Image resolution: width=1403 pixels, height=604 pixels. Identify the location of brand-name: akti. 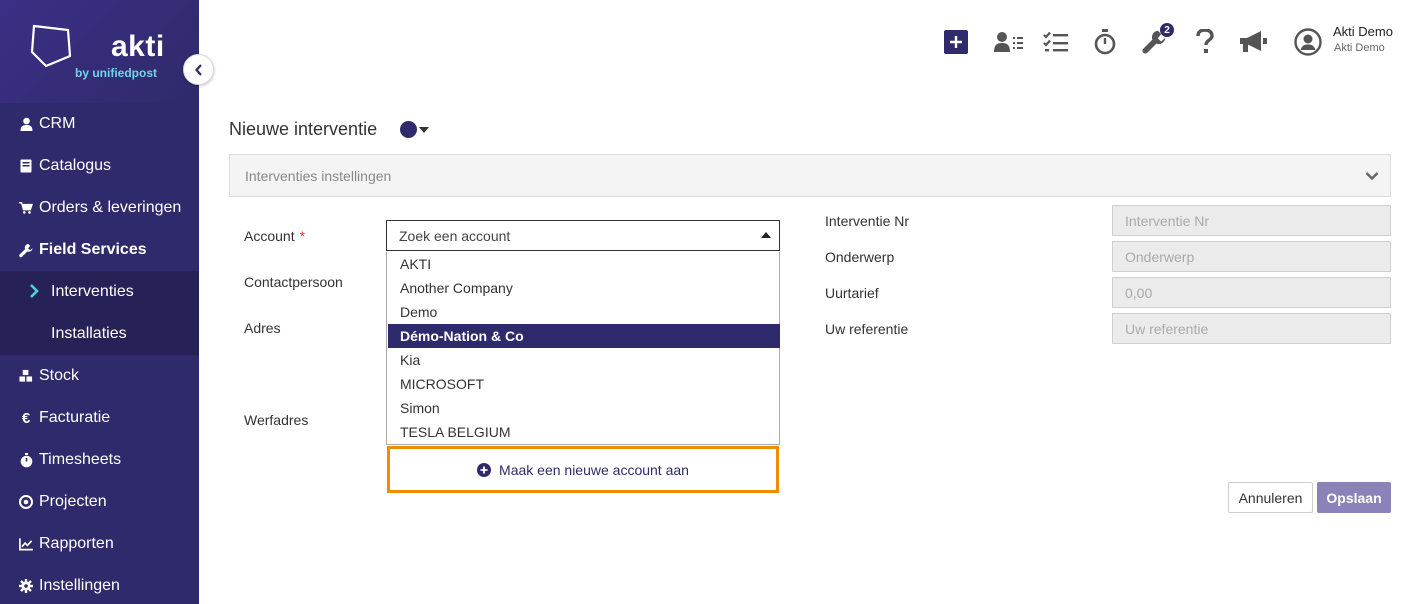
(138, 46).